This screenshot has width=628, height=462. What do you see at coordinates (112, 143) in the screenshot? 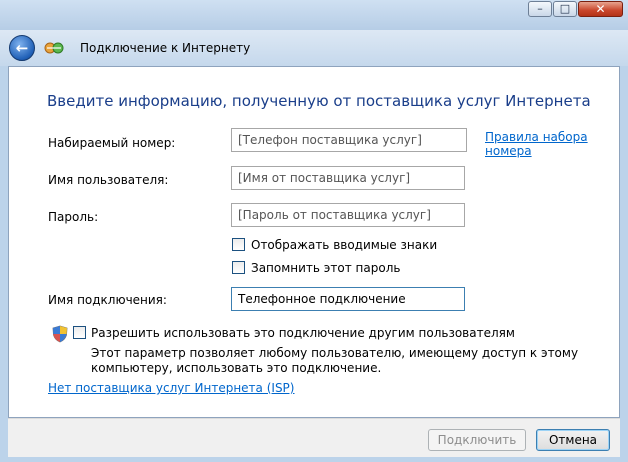
I see `phone-label: Набираемый номер:` at bounding box center [112, 143].